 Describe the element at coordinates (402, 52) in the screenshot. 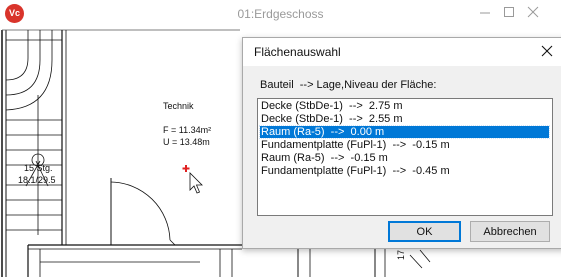

I see `dialog-titlebar: Flächenauswahl` at that location.